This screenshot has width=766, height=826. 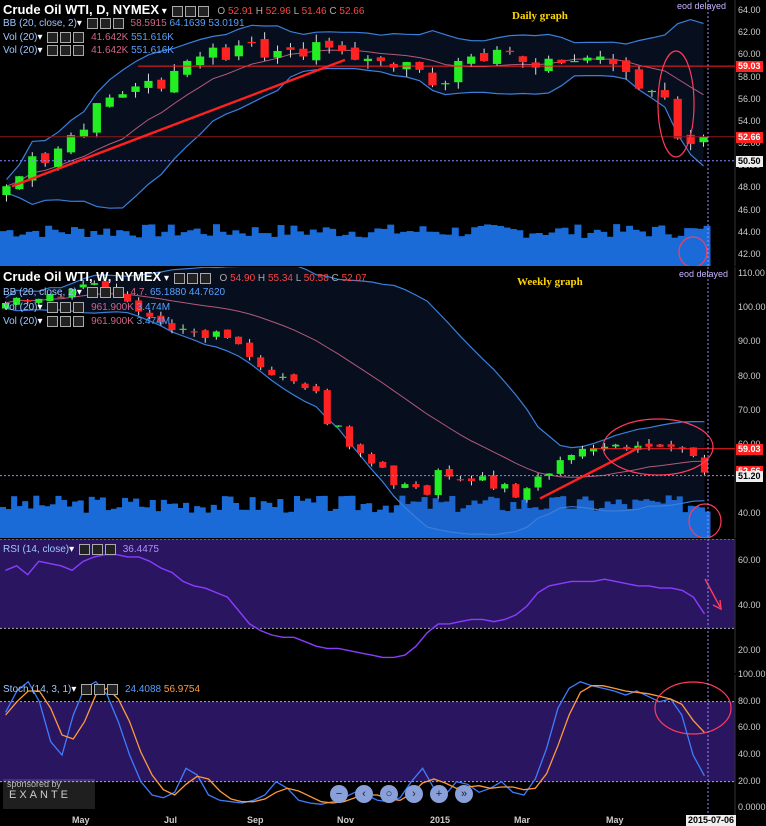 I want to click on stoch-legend: Stoch (14, 3, 1)▾ 24.4088 56.9754, so click(x=101, y=689).